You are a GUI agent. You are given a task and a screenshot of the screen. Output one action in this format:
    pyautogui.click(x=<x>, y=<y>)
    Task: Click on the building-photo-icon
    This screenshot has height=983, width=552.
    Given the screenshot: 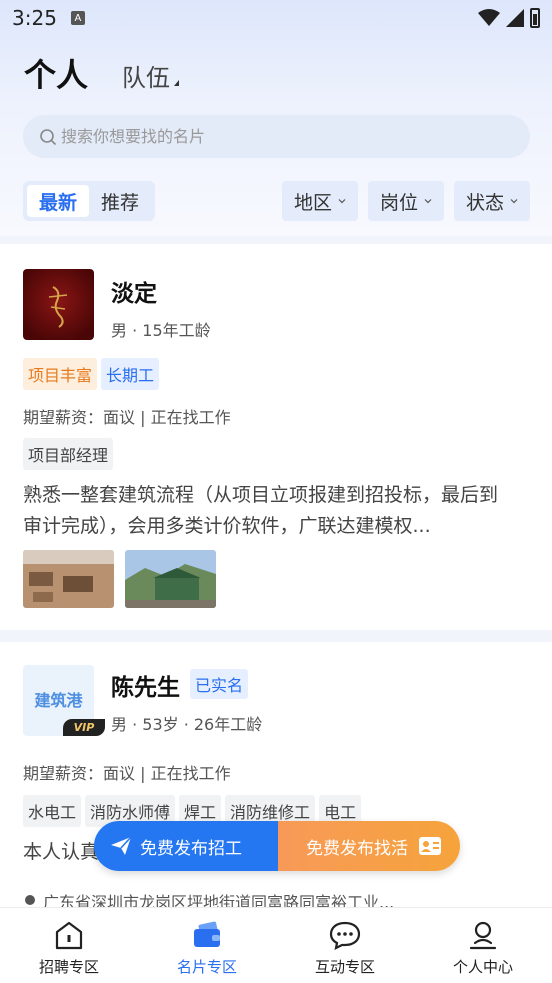 What is the action you would take?
    pyautogui.click(x=170, y=579)
    